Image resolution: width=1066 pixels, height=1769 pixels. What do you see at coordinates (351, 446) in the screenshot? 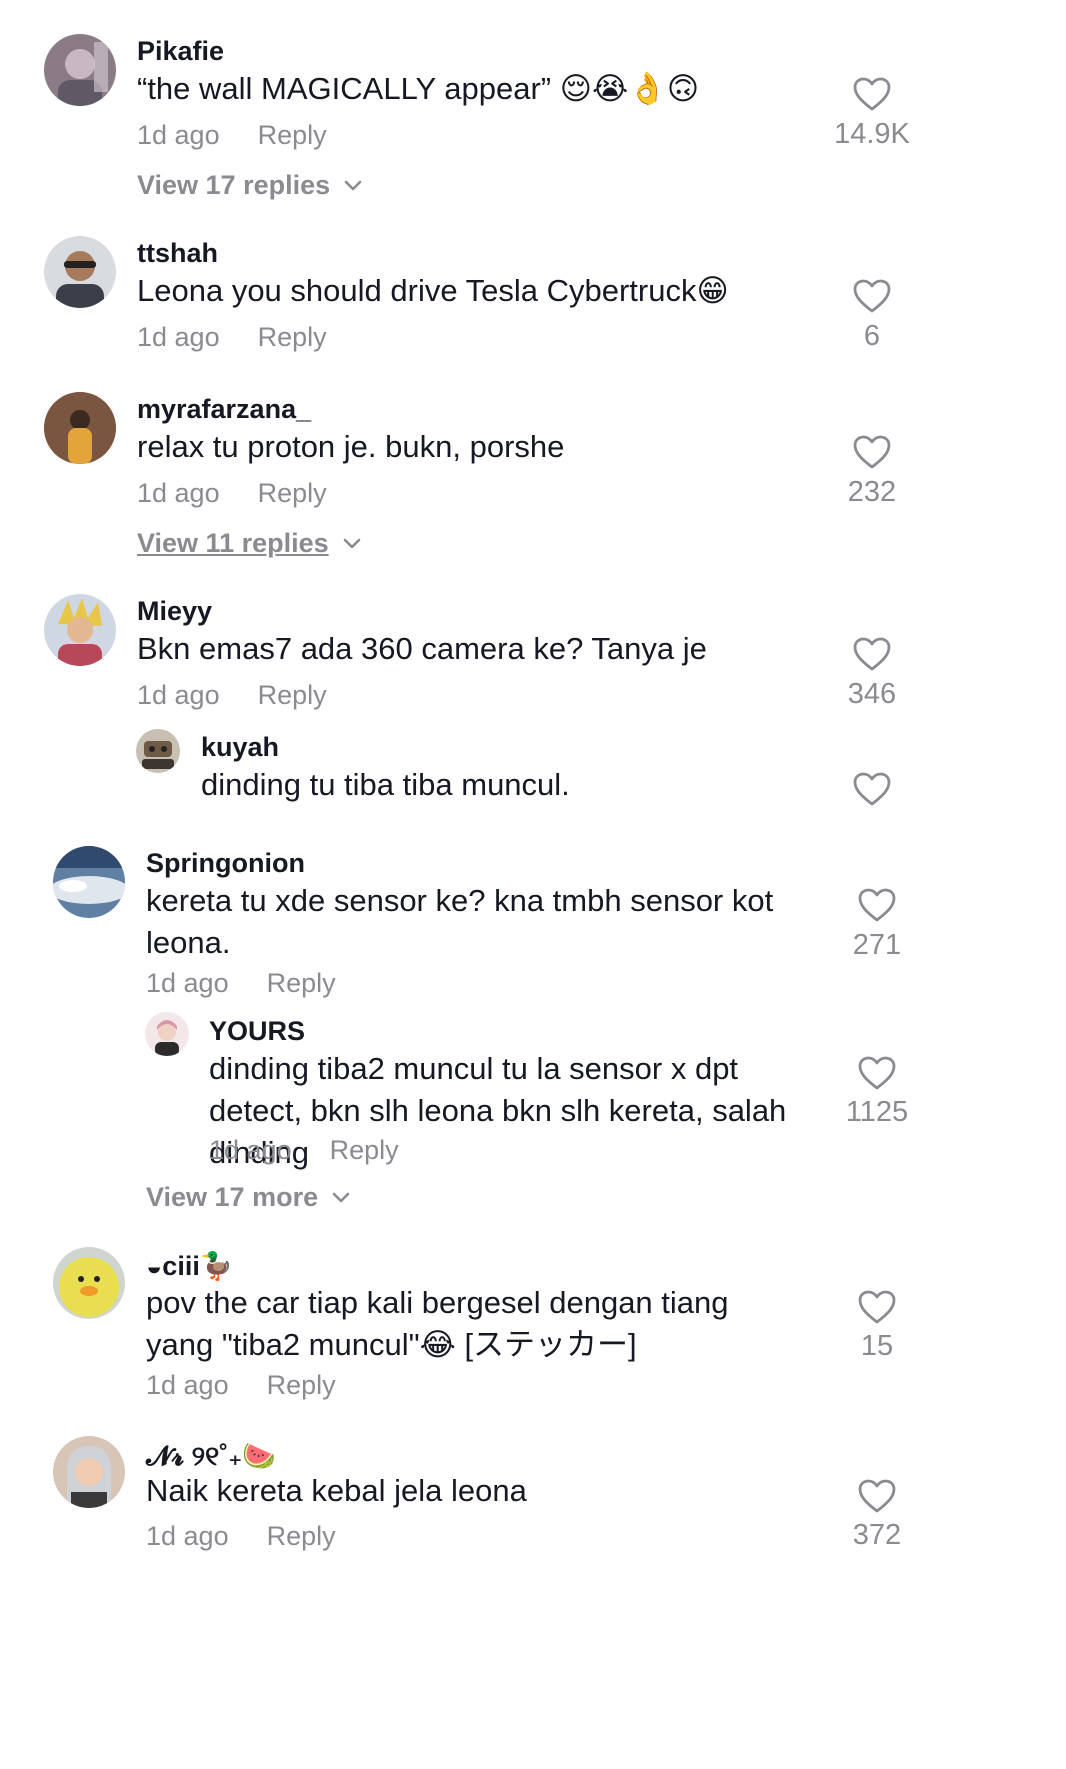
I see `comment-text: relax tu proton je. bukn, porshe` at bounding box center [351, 446].